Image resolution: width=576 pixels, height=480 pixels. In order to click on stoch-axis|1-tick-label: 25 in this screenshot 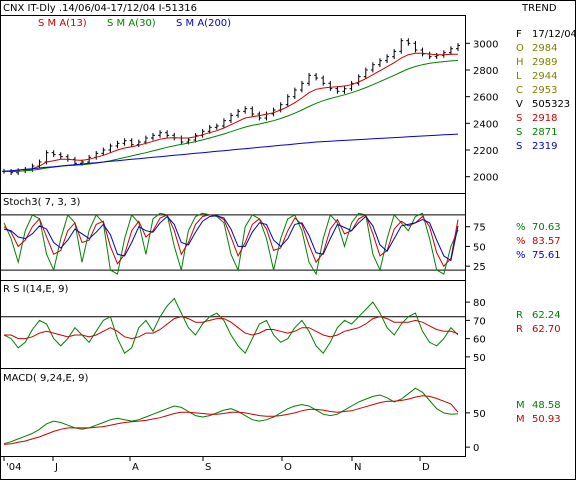, I will do `click(479, 267)`.